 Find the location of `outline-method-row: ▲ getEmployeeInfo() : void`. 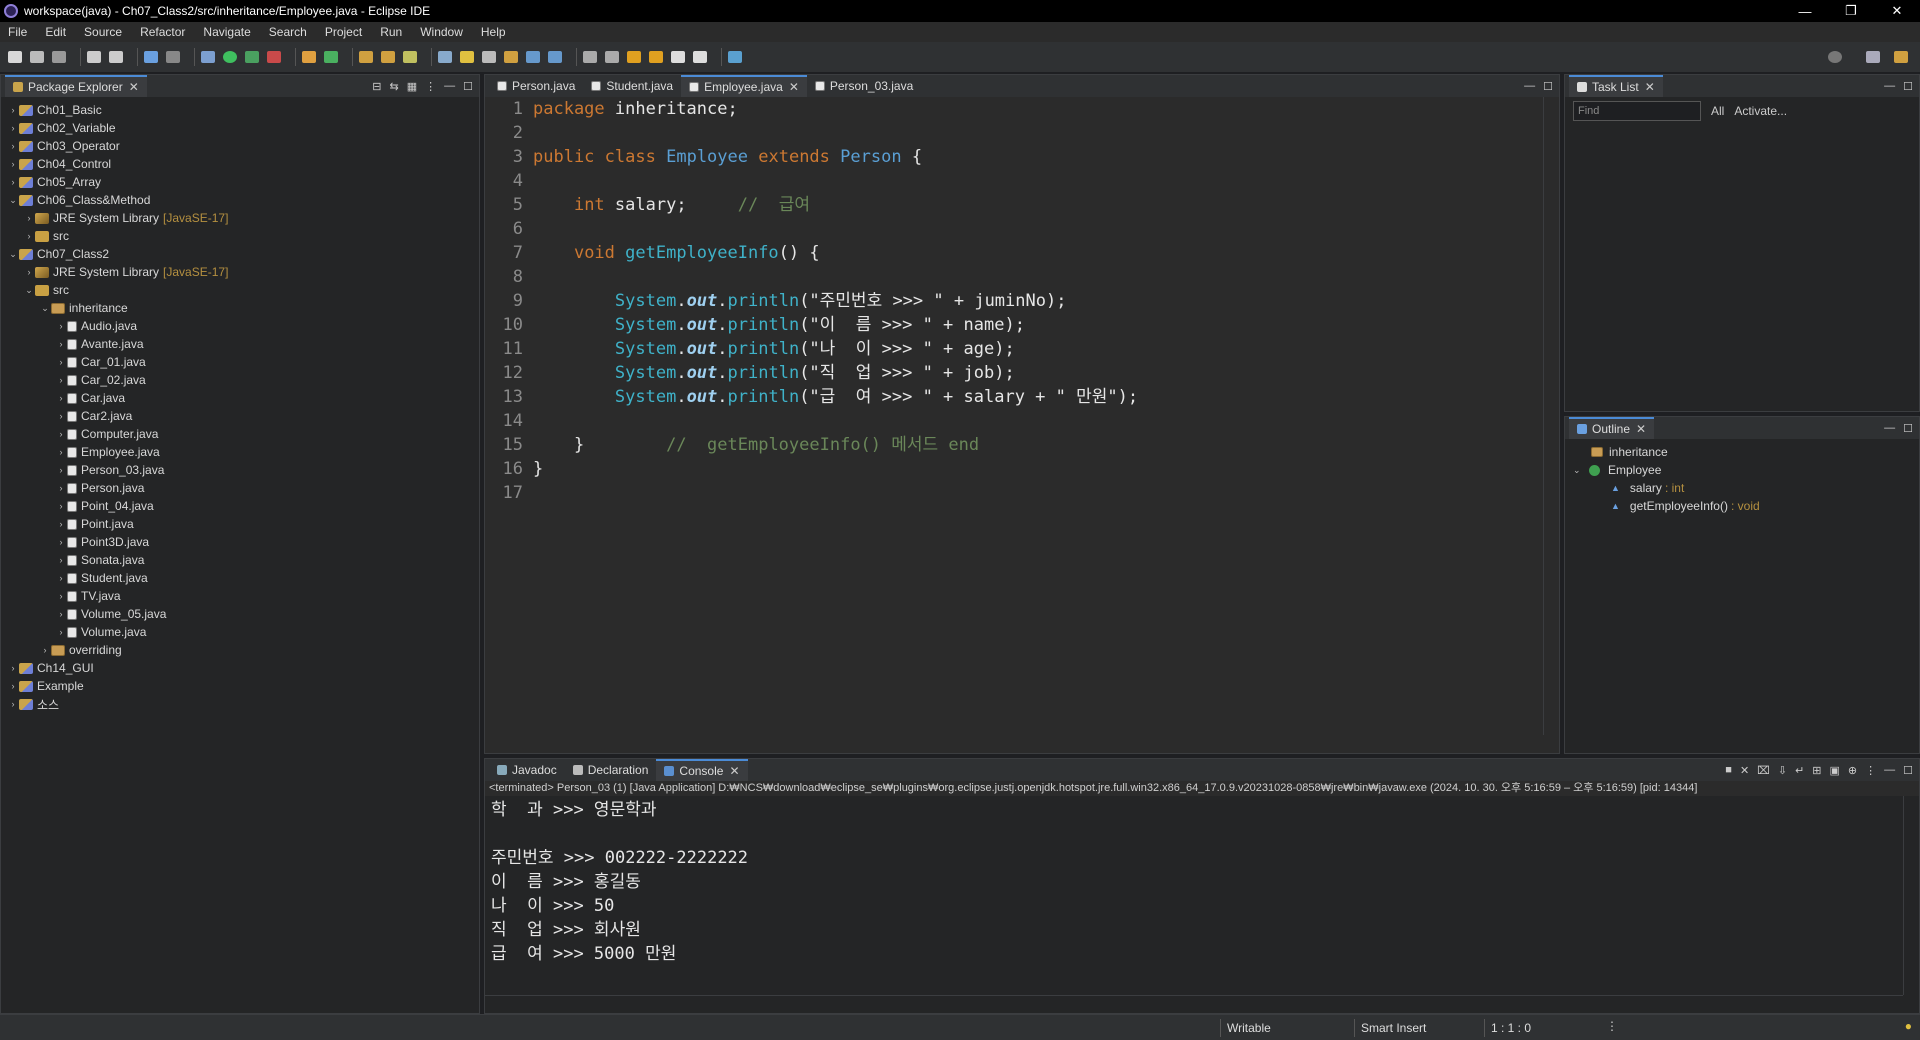

outline-method-row: ▲ getEmployeeInfo() : void is located at coordinates (1742, 506).